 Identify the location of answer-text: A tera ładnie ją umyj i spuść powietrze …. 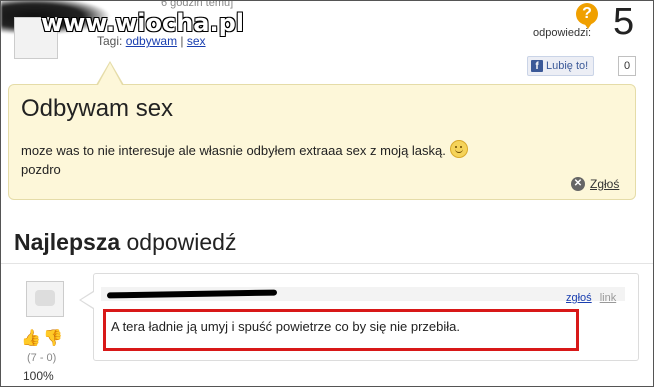
(286, 326).